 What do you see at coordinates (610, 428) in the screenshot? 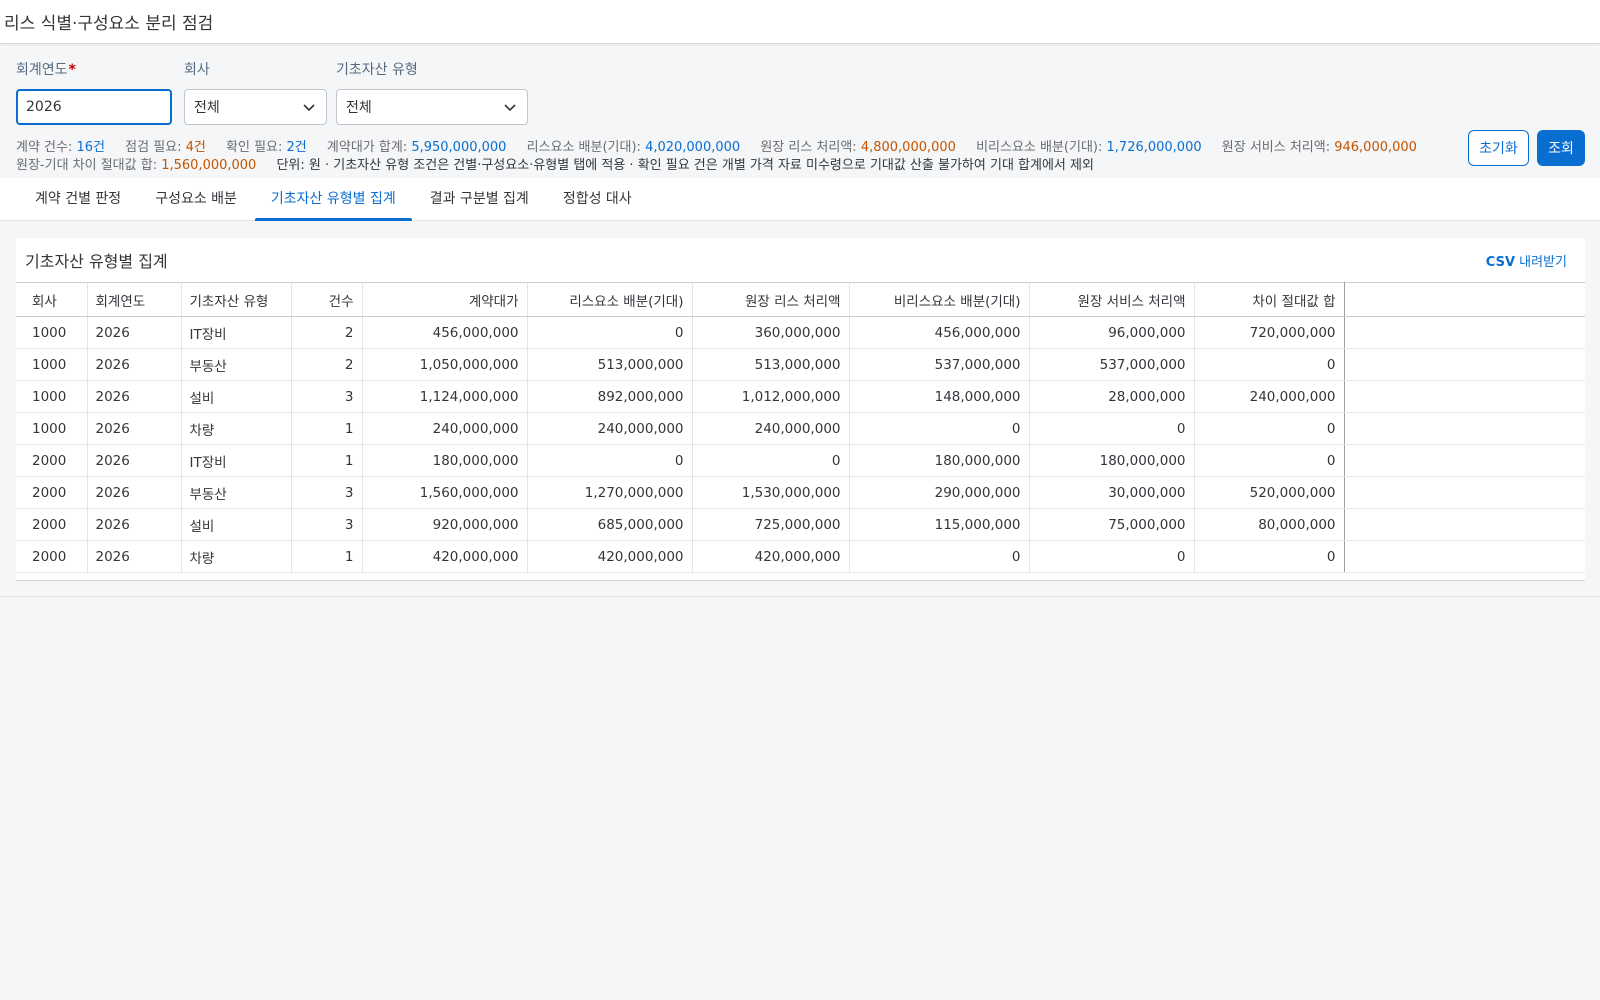
I see `table-cell: 240,000,000` at bounding box center [610, 428].